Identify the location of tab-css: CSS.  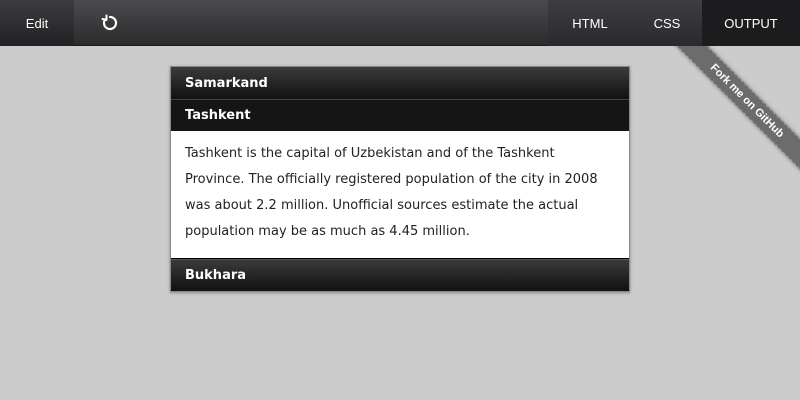
(667, 23).